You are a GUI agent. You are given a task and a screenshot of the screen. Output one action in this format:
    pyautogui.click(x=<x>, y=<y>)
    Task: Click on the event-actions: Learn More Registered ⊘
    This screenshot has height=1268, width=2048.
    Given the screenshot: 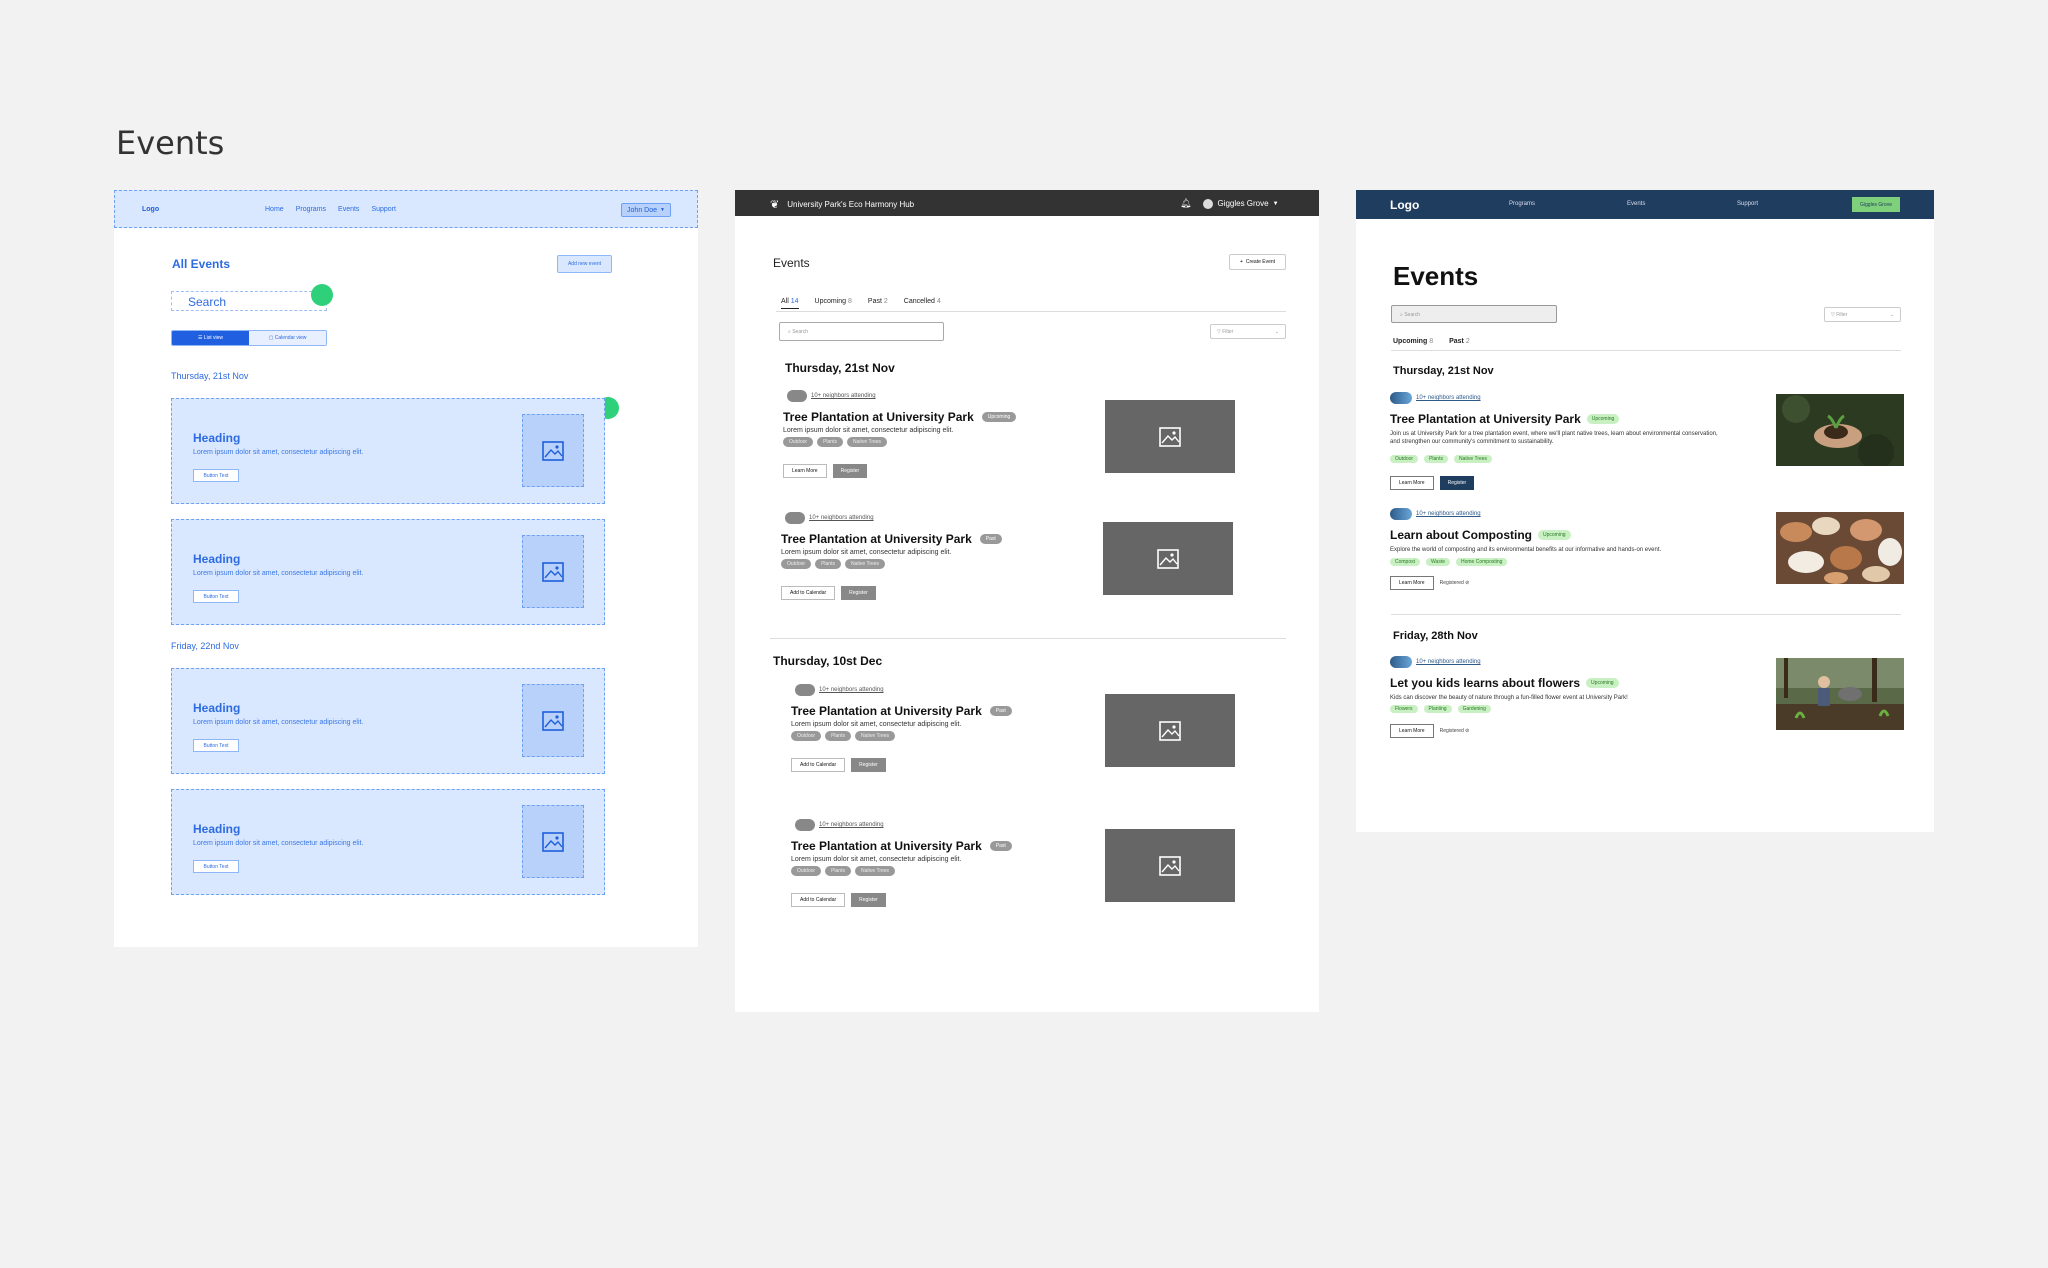 What is the action you would take?
    pyautogui.click(x=1429, y=583)
    